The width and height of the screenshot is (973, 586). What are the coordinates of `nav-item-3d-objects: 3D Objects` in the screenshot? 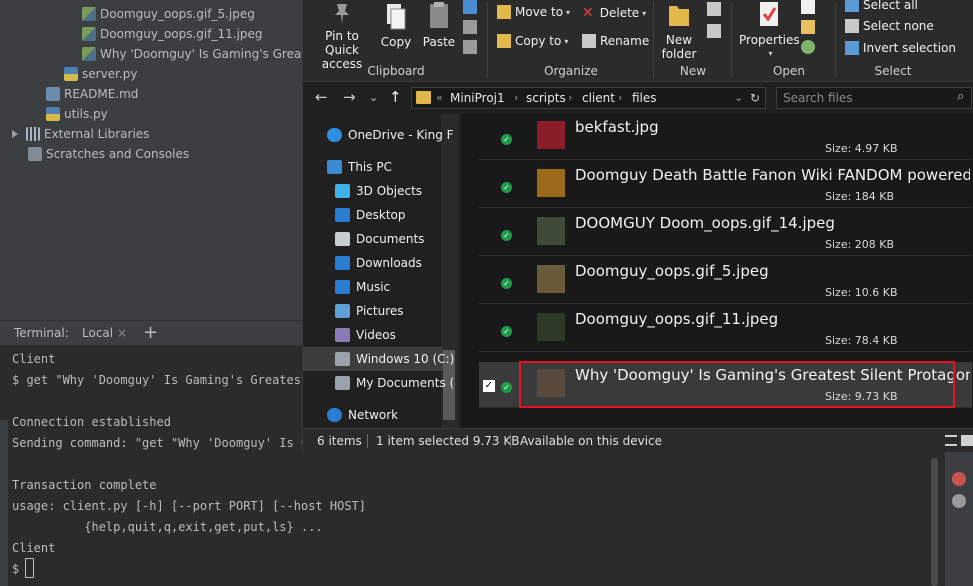 It's located at (378, 191).